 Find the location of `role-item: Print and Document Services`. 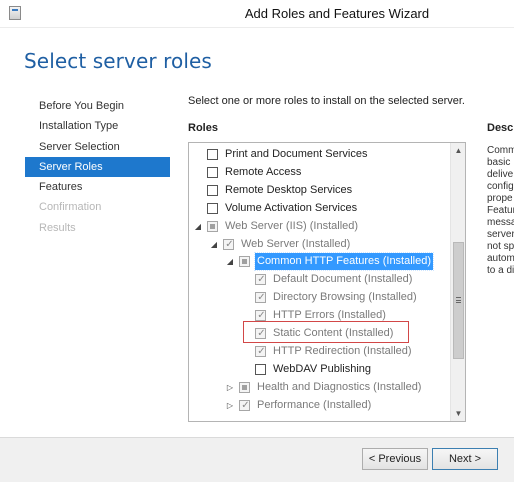

role-item: Print and Document Services is located at coordinates (320, 154).